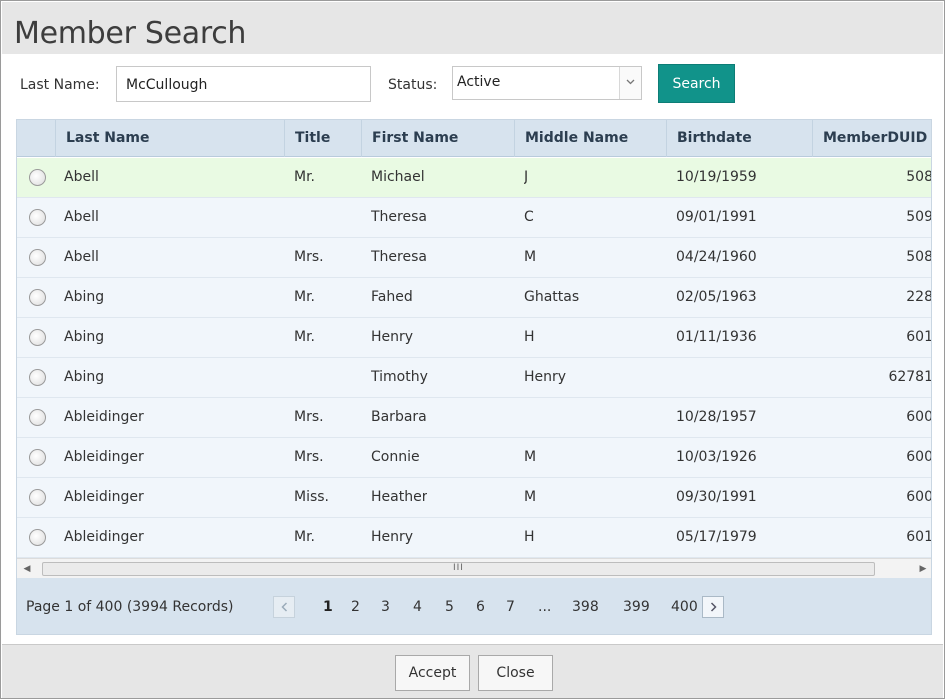  What do you see at coordinates (636, 607) in the screenshot?
I see `page-link-399: 399` at bounding box center [636, 607].